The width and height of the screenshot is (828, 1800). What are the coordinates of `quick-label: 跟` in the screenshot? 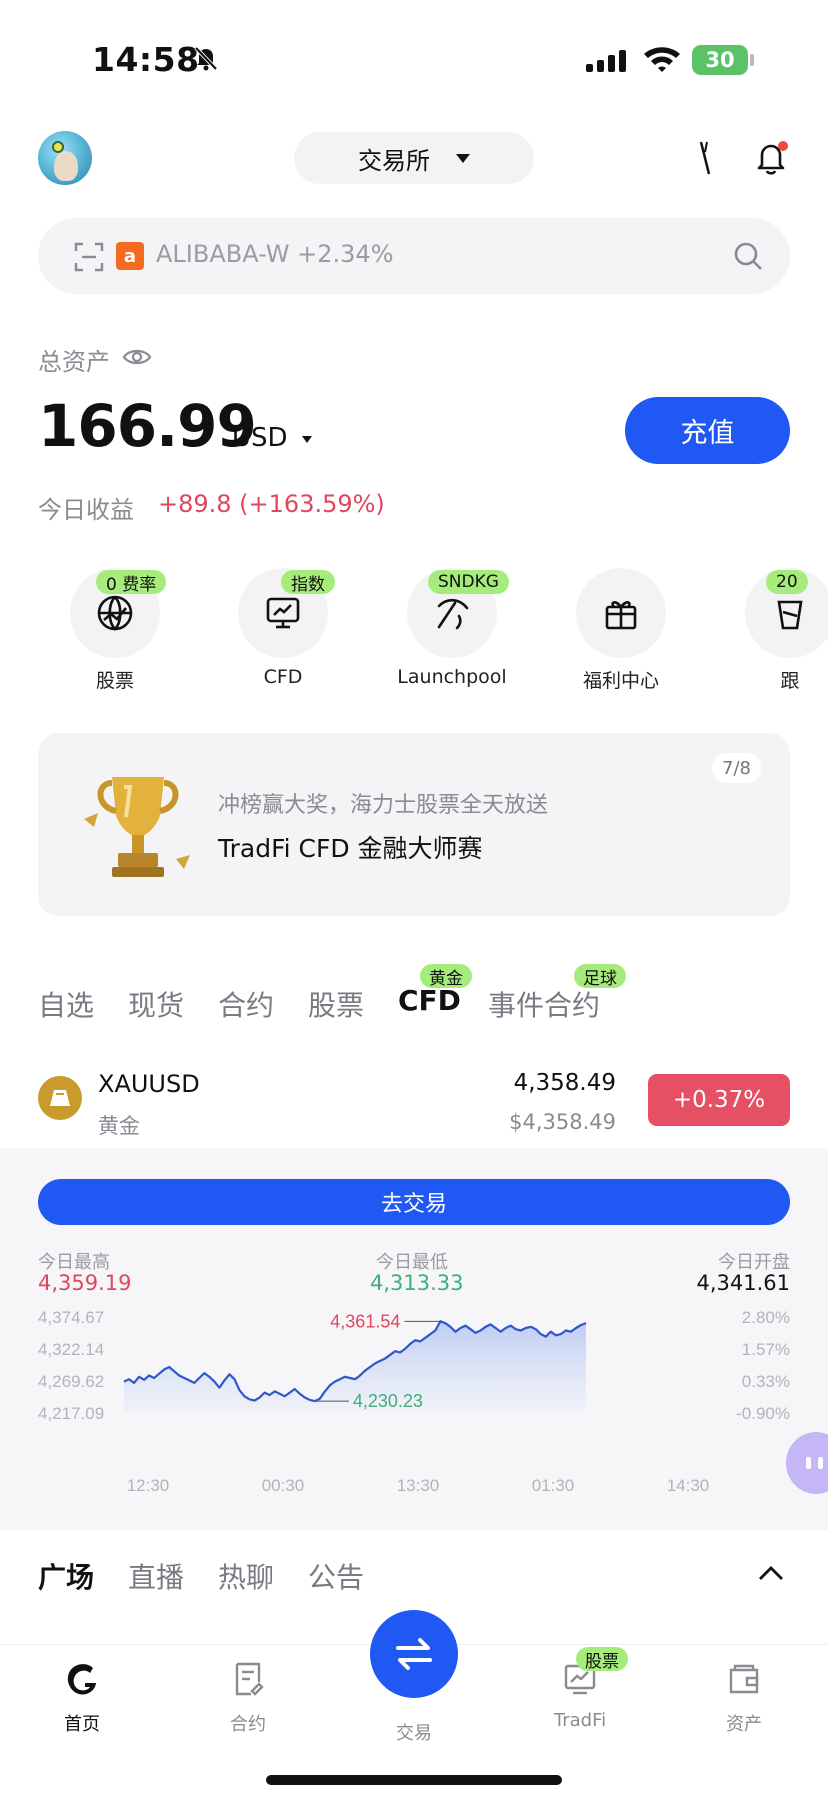 It's located at (790, 681).